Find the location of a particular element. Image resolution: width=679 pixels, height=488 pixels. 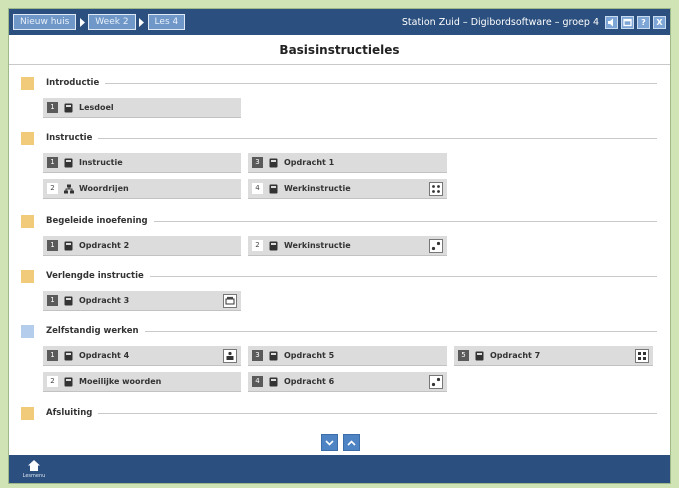

home-icon is located at coordinates (34, 465).